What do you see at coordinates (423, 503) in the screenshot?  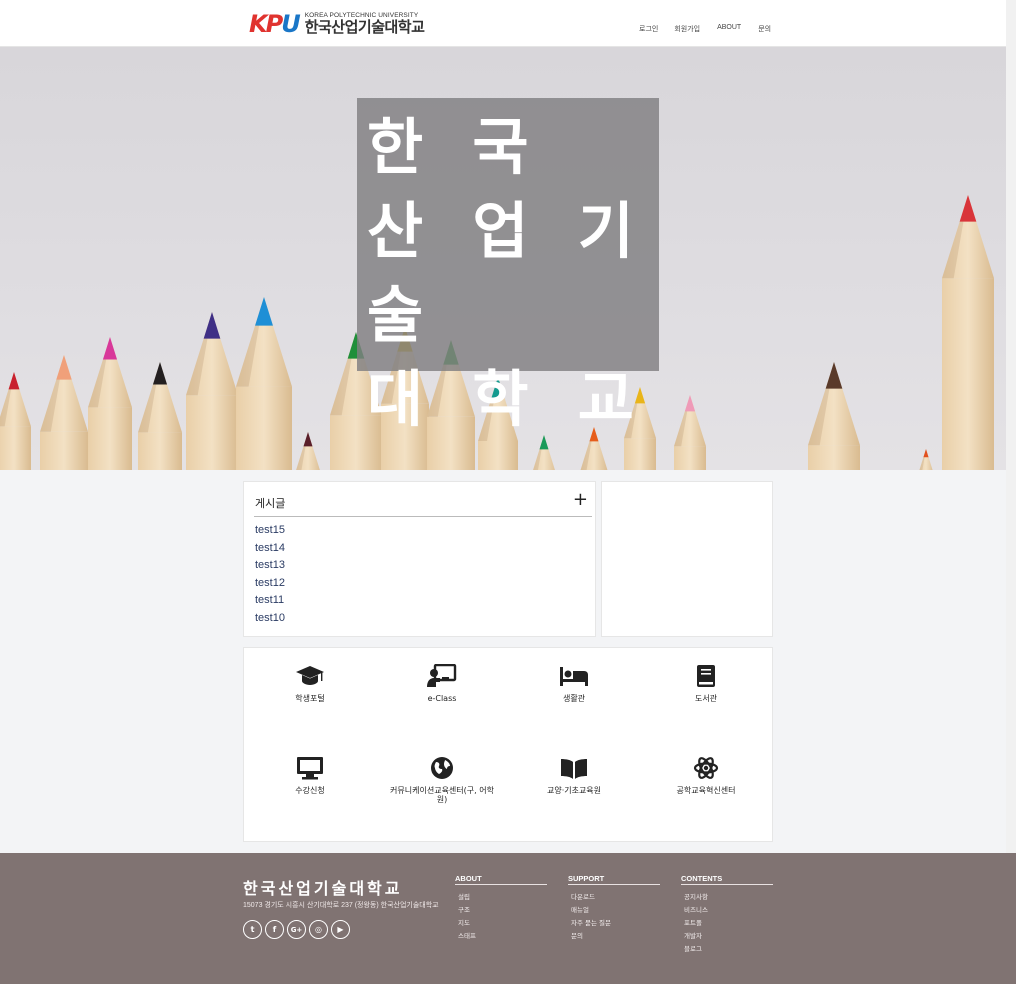 I see `board-header: 게시글 +` at bounding box center [423, 503].